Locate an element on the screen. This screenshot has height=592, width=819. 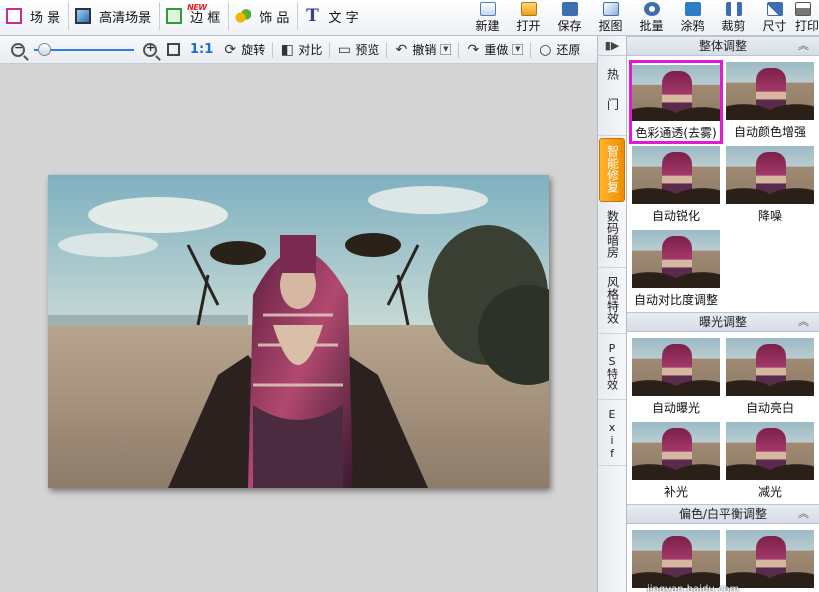
print-icon is located at coordinates (803, 9).